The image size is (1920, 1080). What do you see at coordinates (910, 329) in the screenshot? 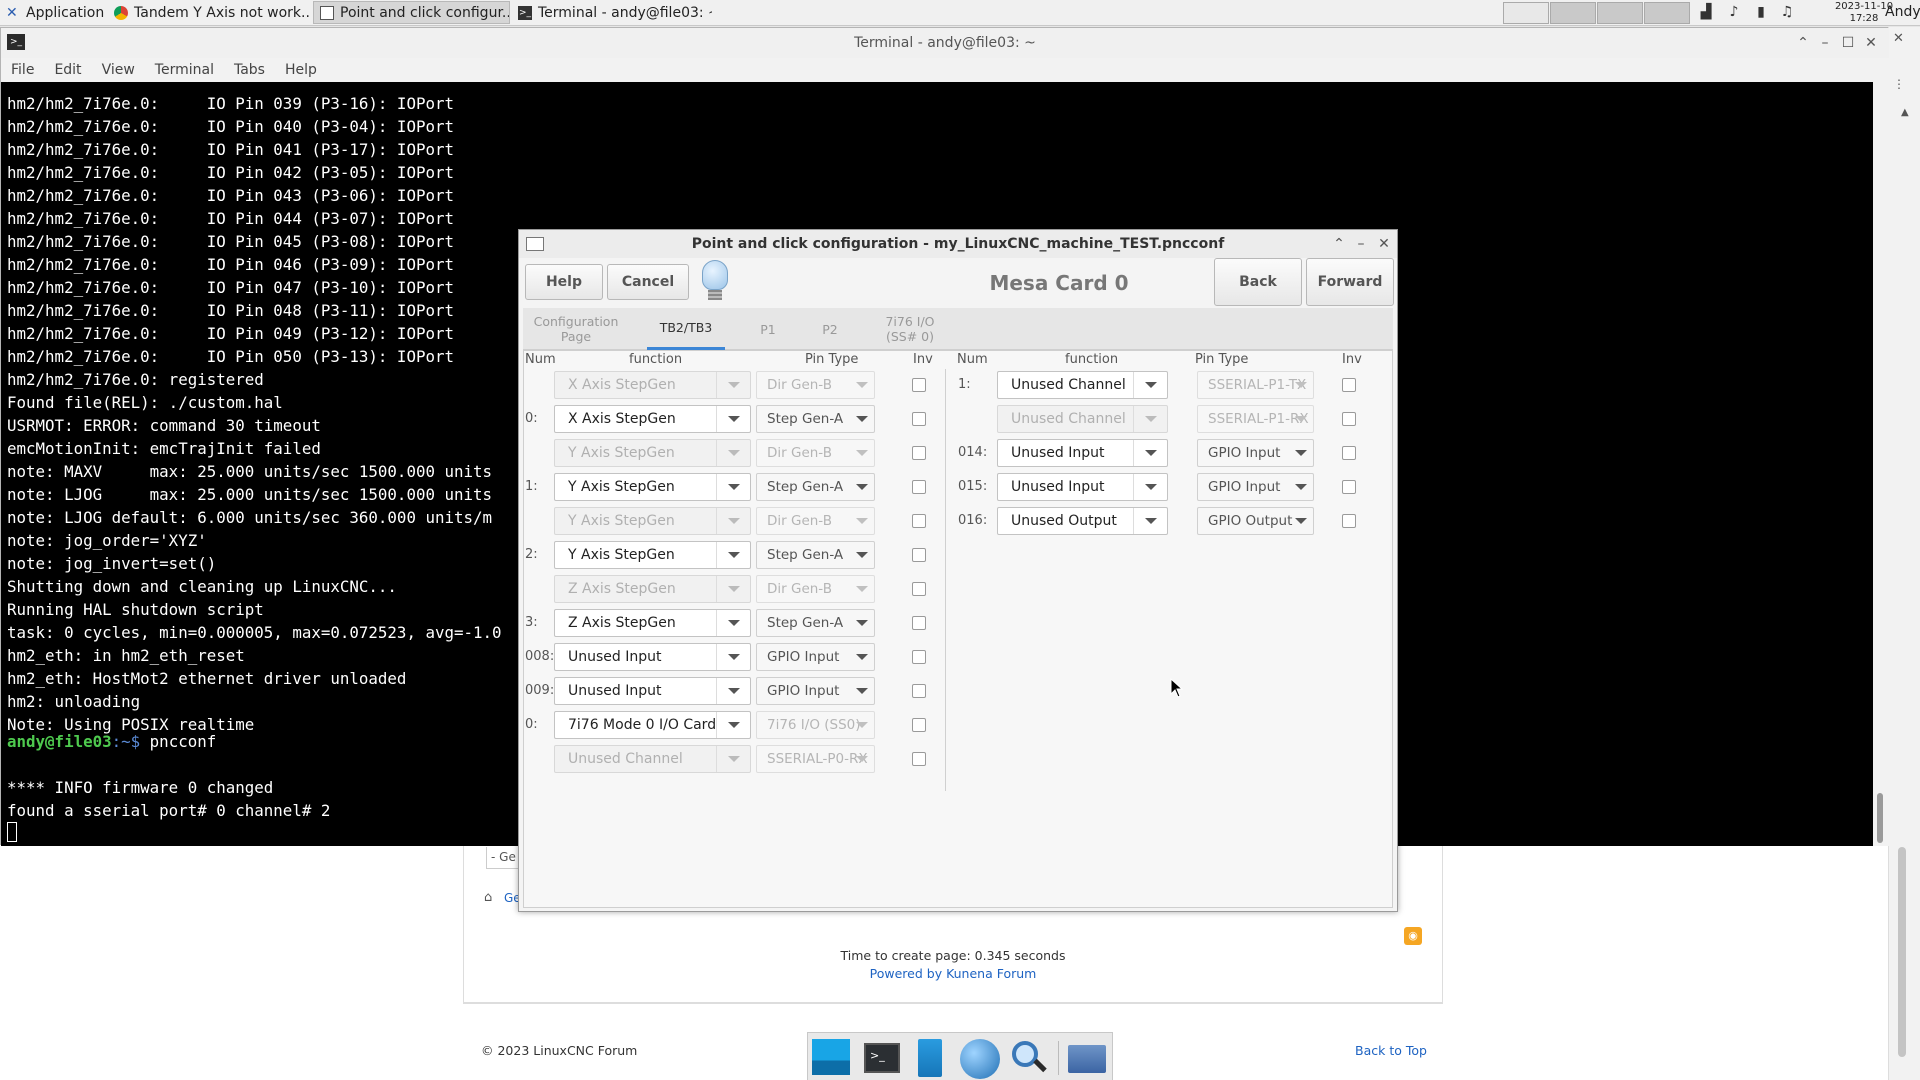
I see `tab-7i76-io: 7i76 I/O (SS# 0)` at bounding box center [910, 329].